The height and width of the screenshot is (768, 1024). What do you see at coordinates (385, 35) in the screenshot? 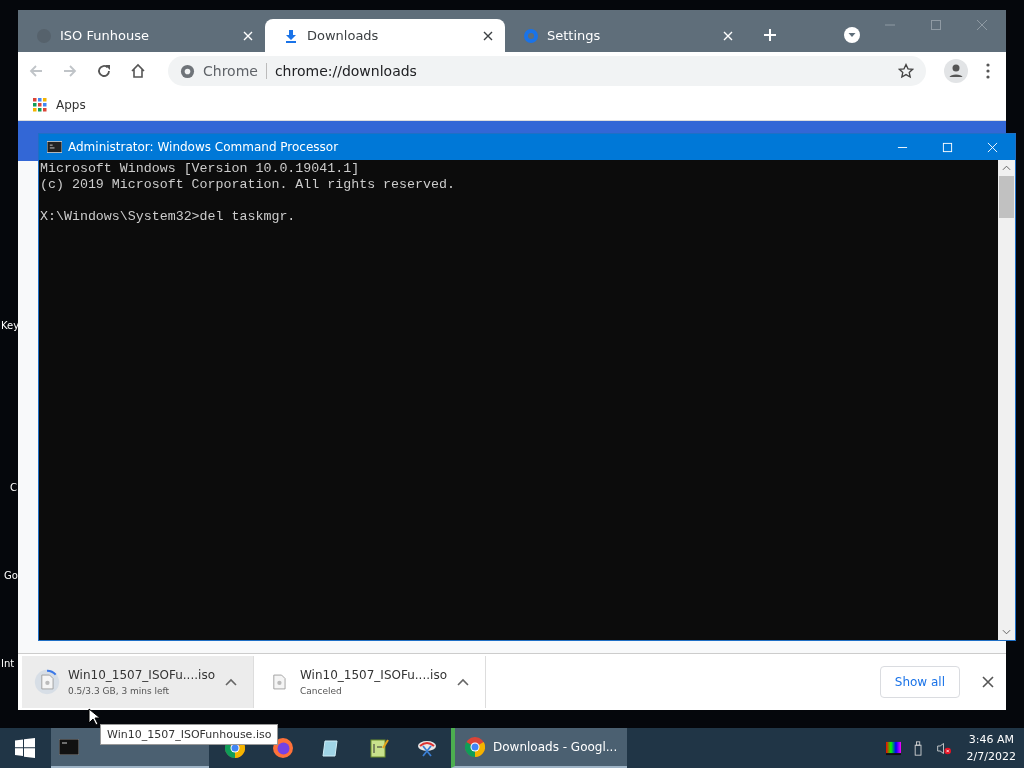
I see `browser-tab: Downloads` at bounding box center [385, 35].